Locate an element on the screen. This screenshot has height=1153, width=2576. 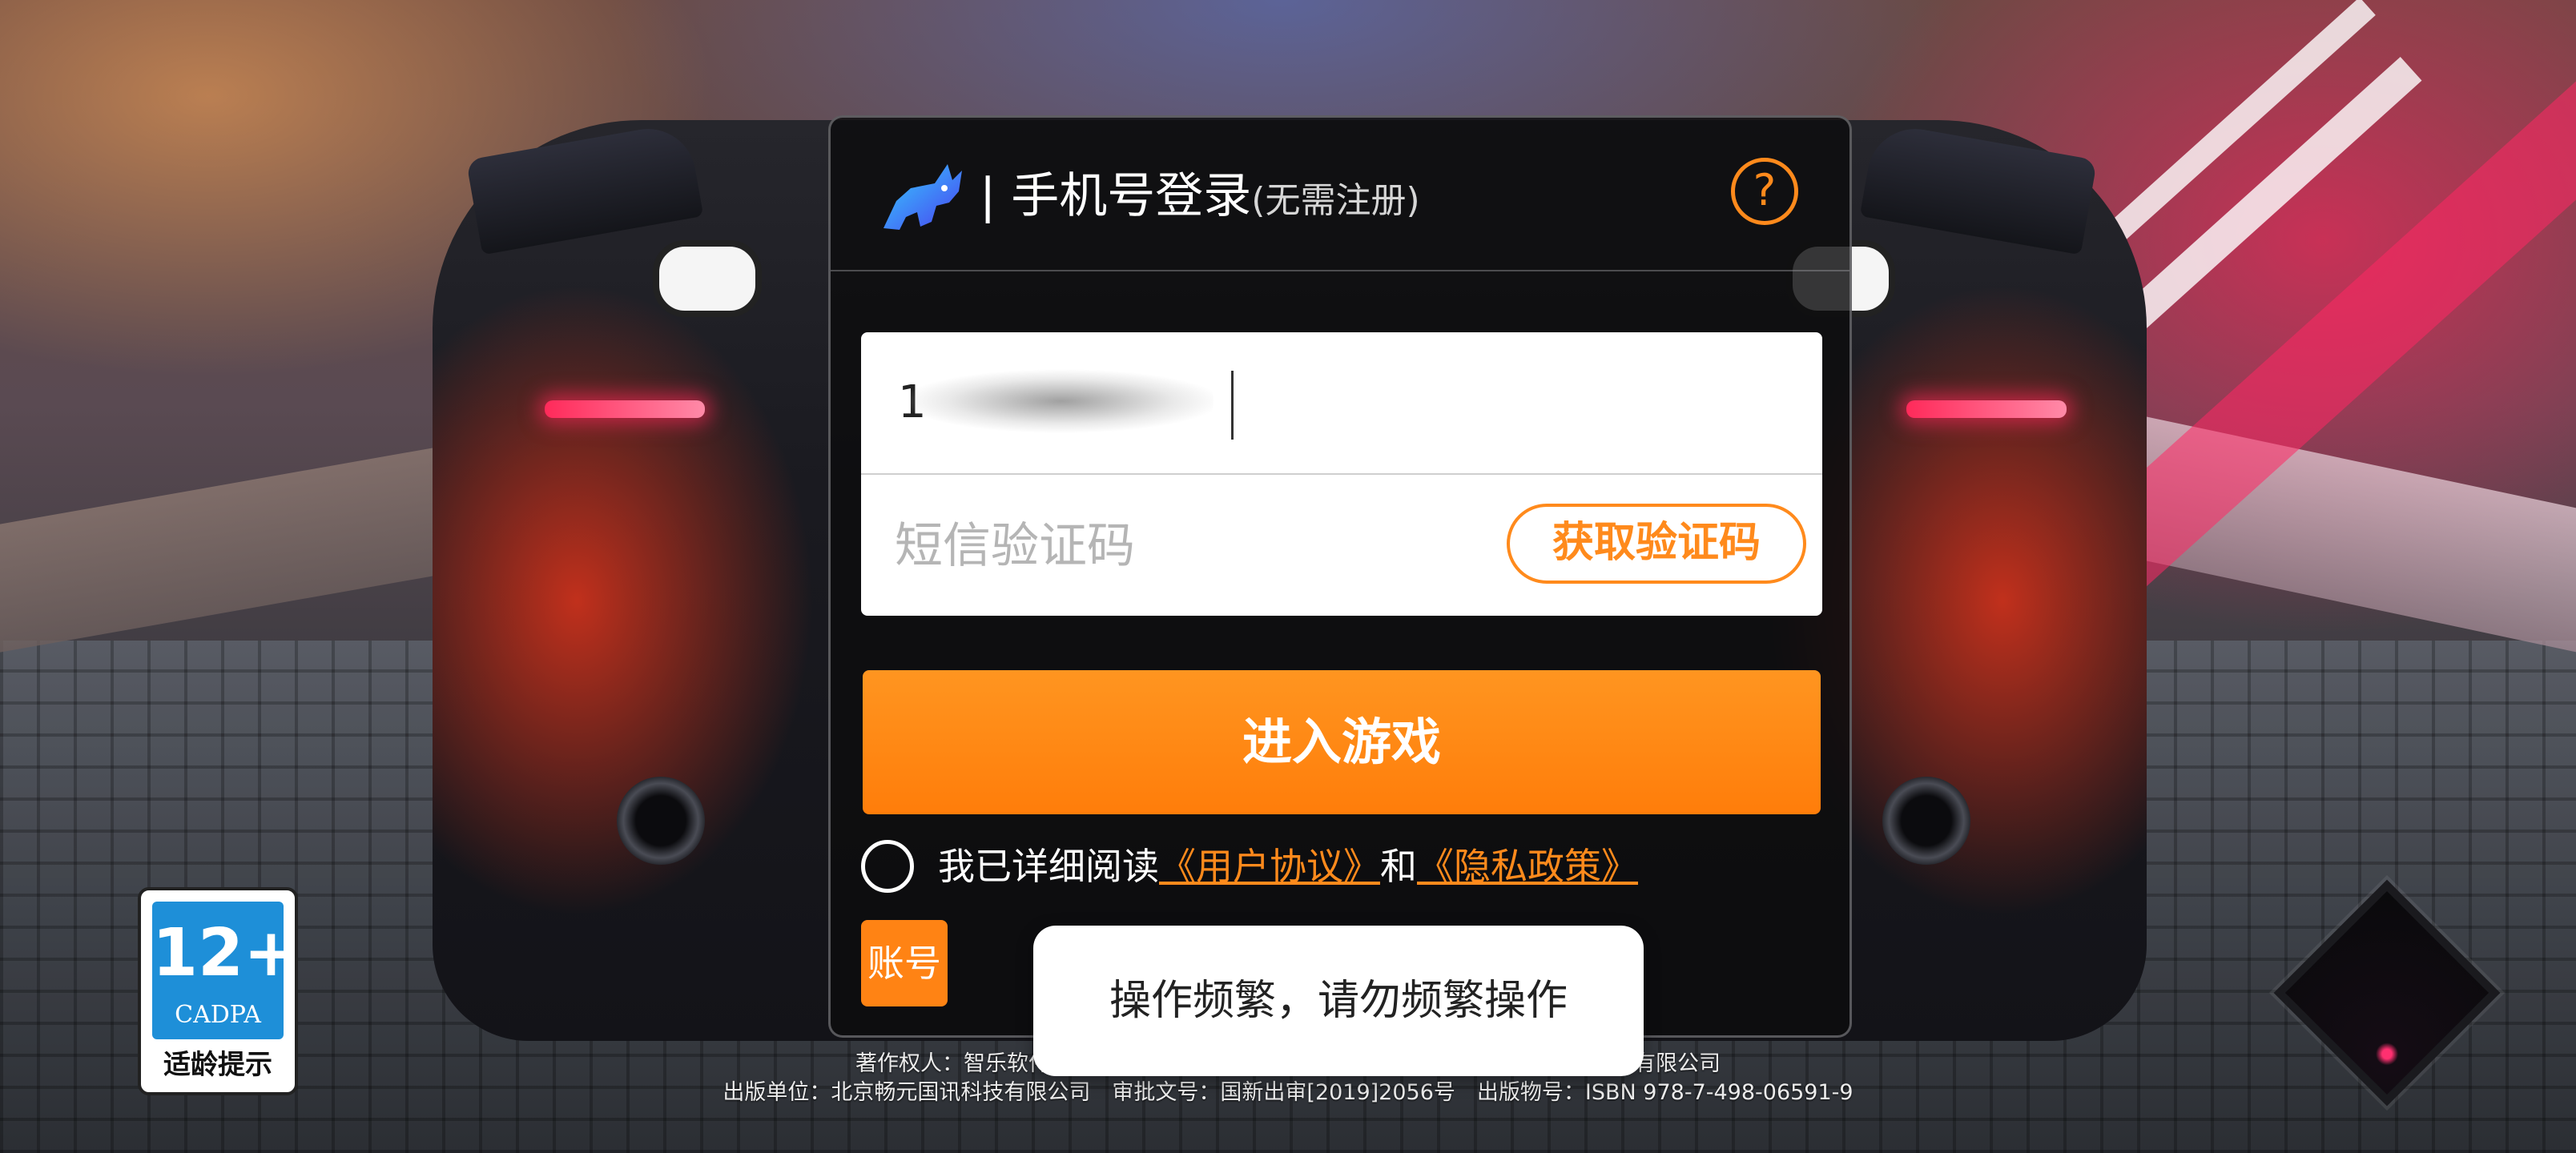
dialog-header: | 手机号登录(无需注册) ? is located at coordinates (1340, 195).